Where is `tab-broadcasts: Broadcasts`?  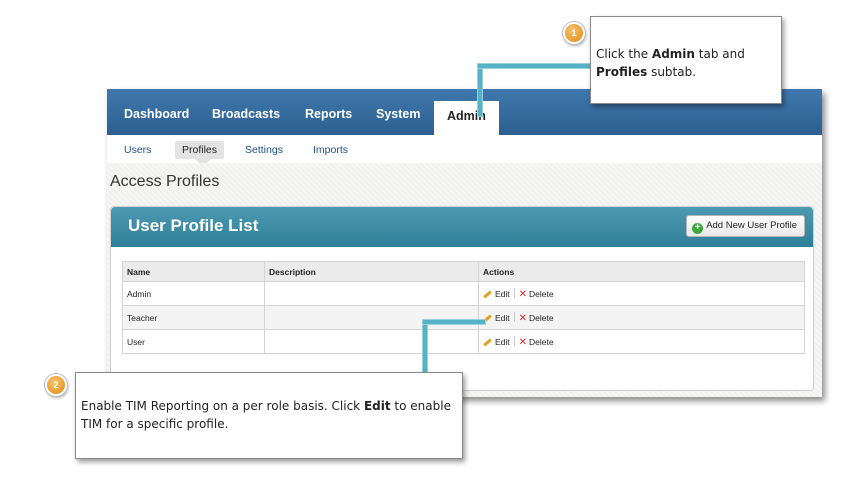 tab-broadcasts: Broadcasts is located at coordinates (246, 112).